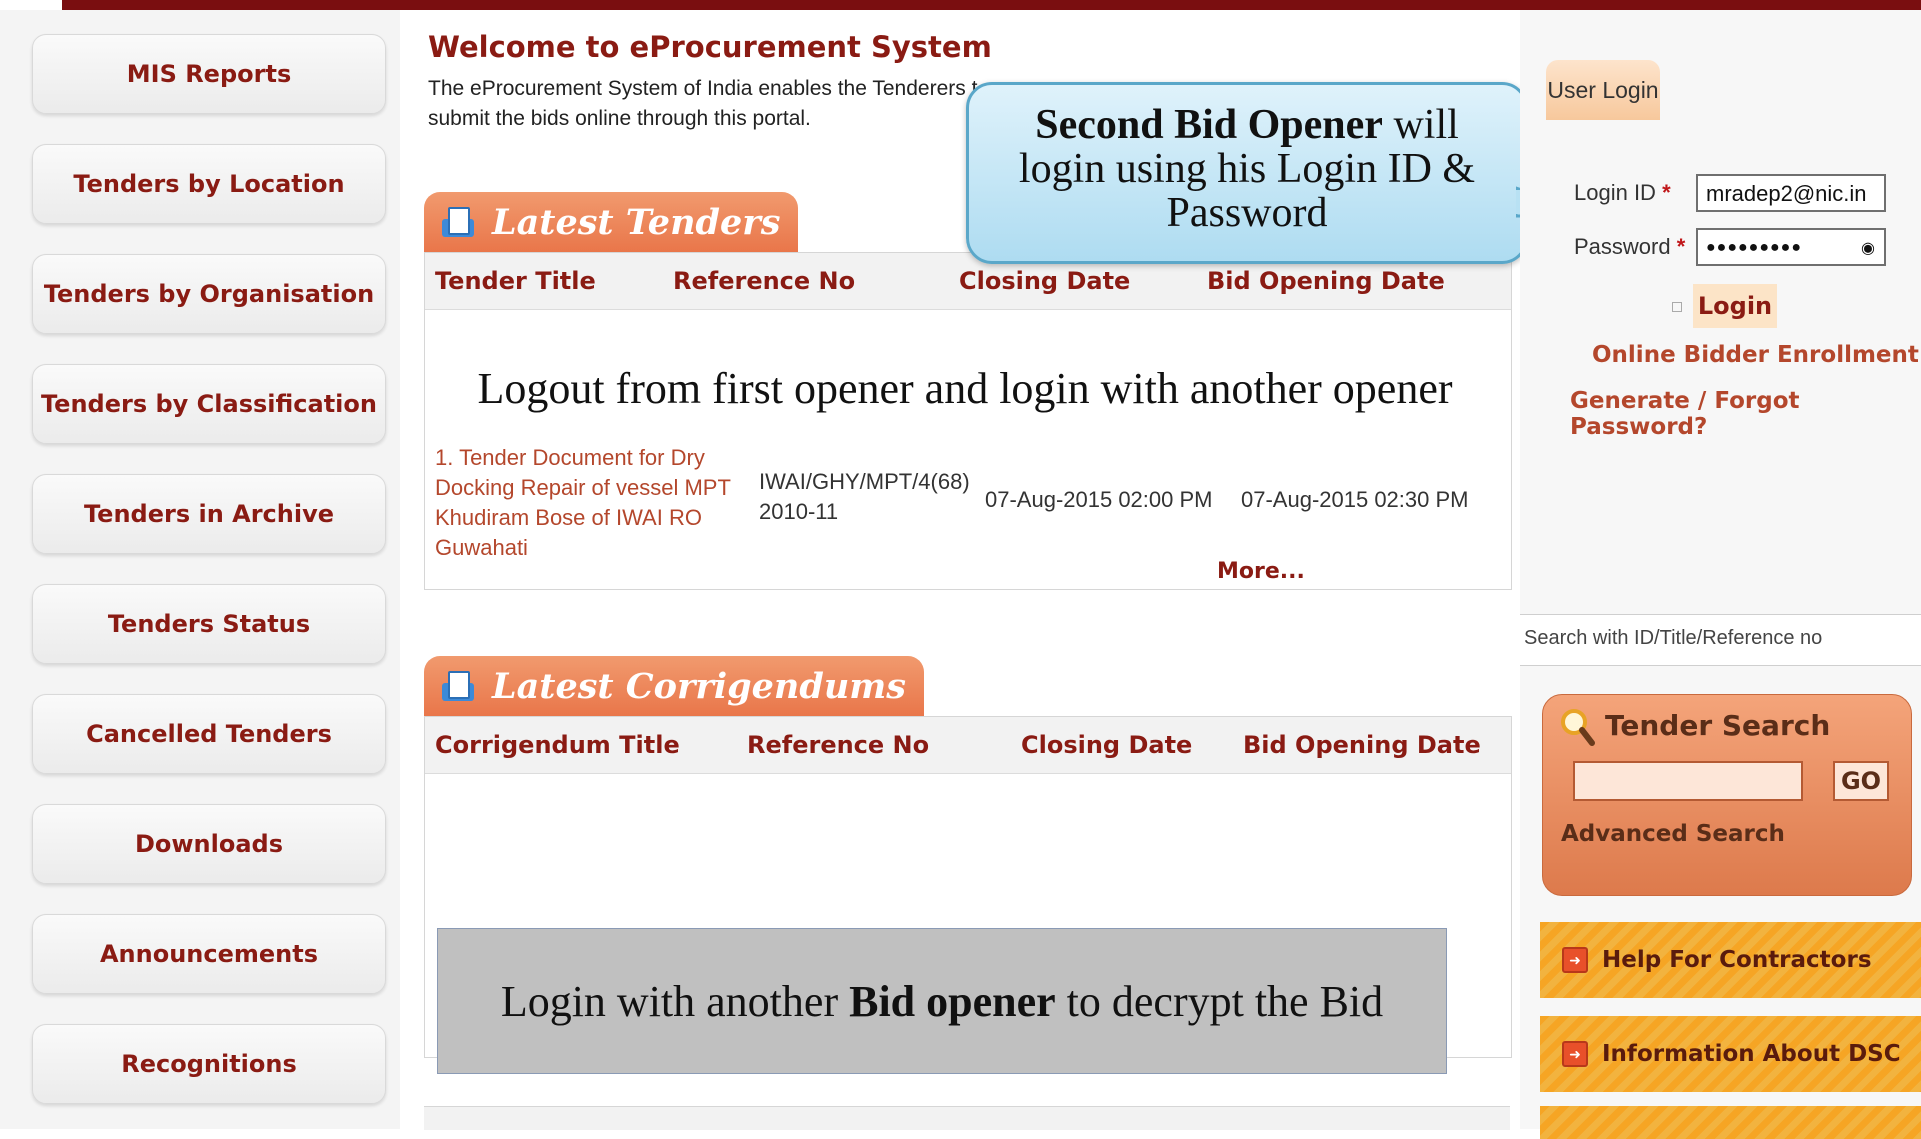 The width and height of the screenshot is (1921, 1139). Describe the element at coordinates (1578, 727) in the screenshot. I see `magnifier-icon` at that location.